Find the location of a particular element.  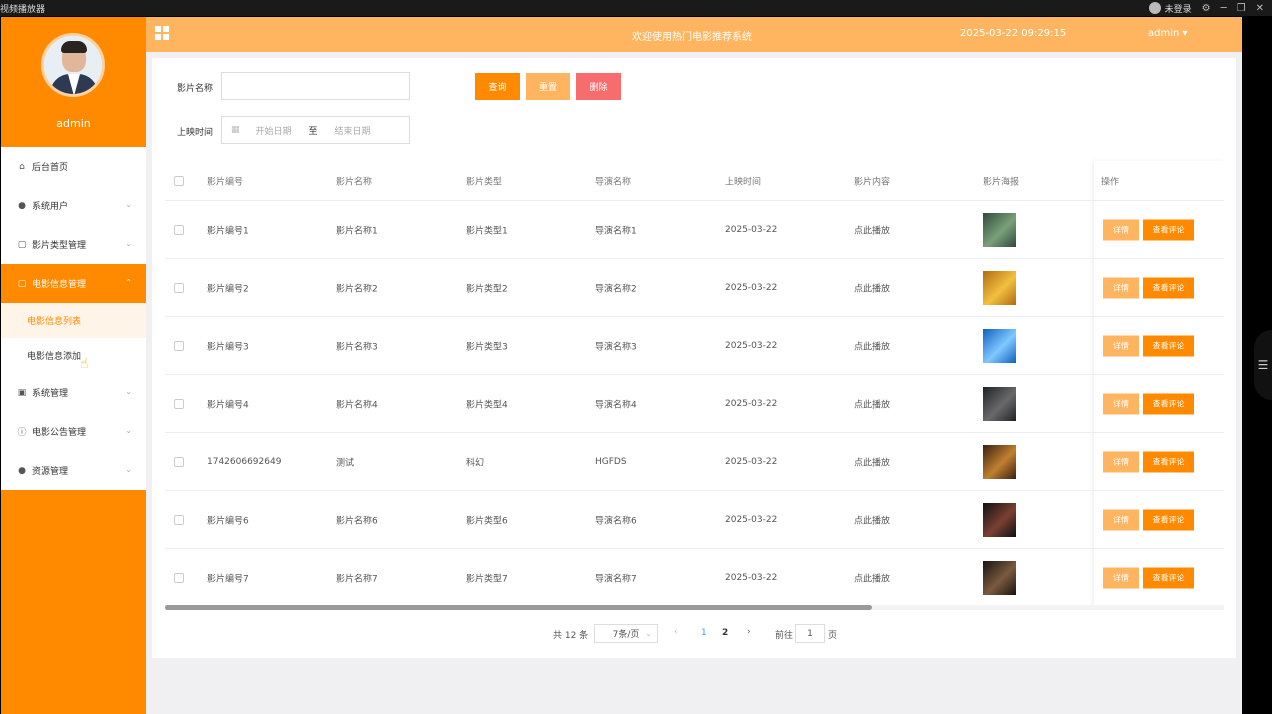

cell-director: HGFDS is located at coordinates (611, 461).